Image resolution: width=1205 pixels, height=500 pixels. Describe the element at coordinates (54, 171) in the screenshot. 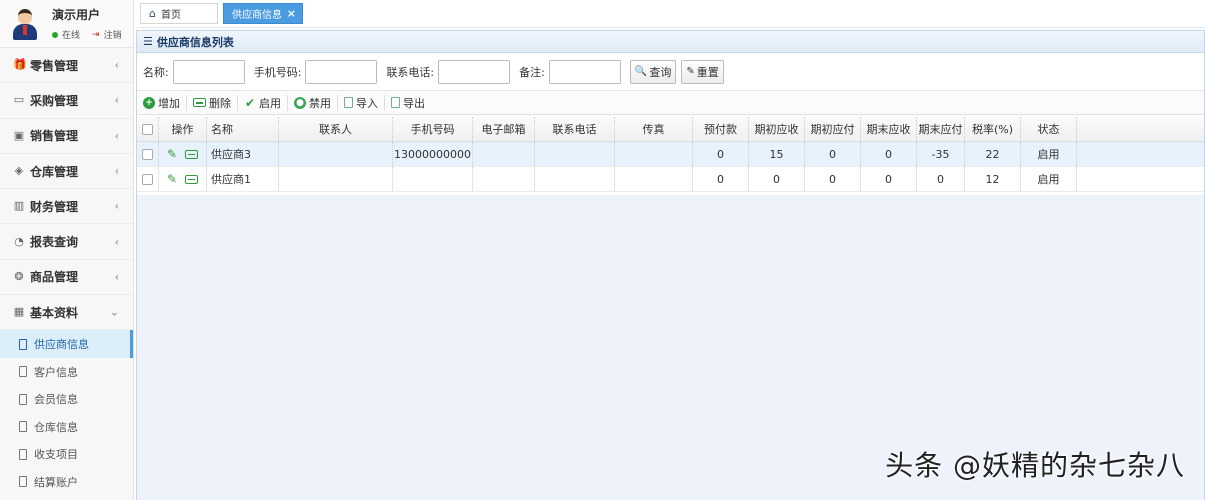

I see `sidebar-item-label: 仓库管理` at that location.